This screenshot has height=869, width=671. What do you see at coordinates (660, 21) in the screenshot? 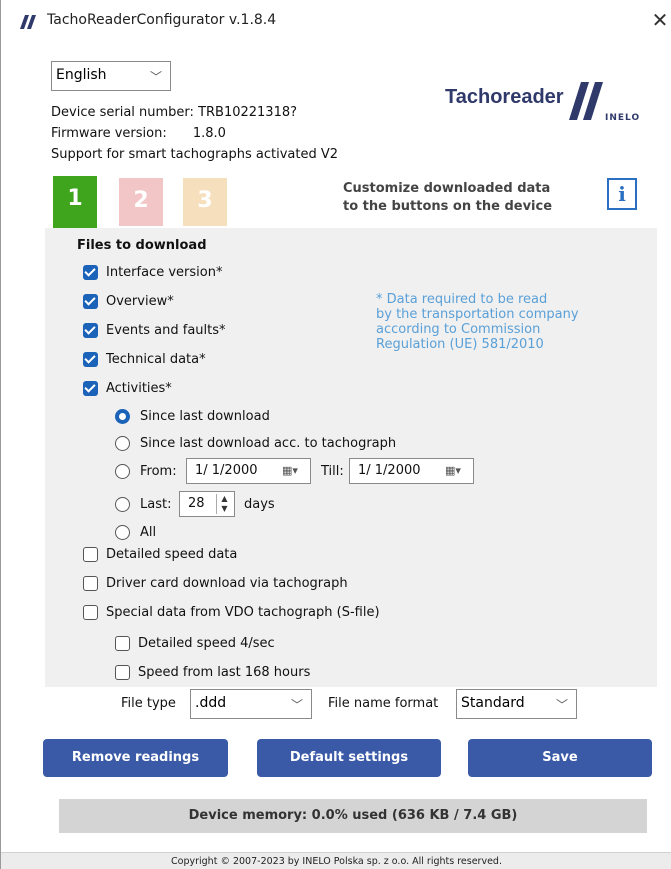
I see `close-icon: ✕` at bounding box center [660, 21].